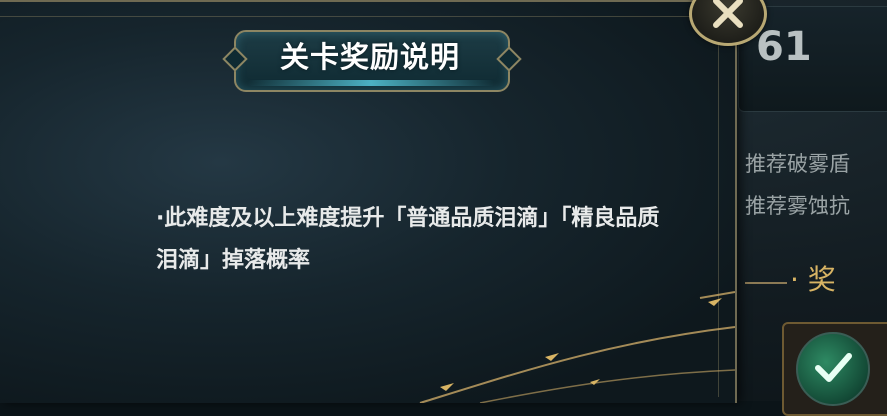  What do you see at coordinates (797, 164) in the screenshot?
I see `recommend-line-1: 推荐破雾盾` at bounding box center [797, 164].